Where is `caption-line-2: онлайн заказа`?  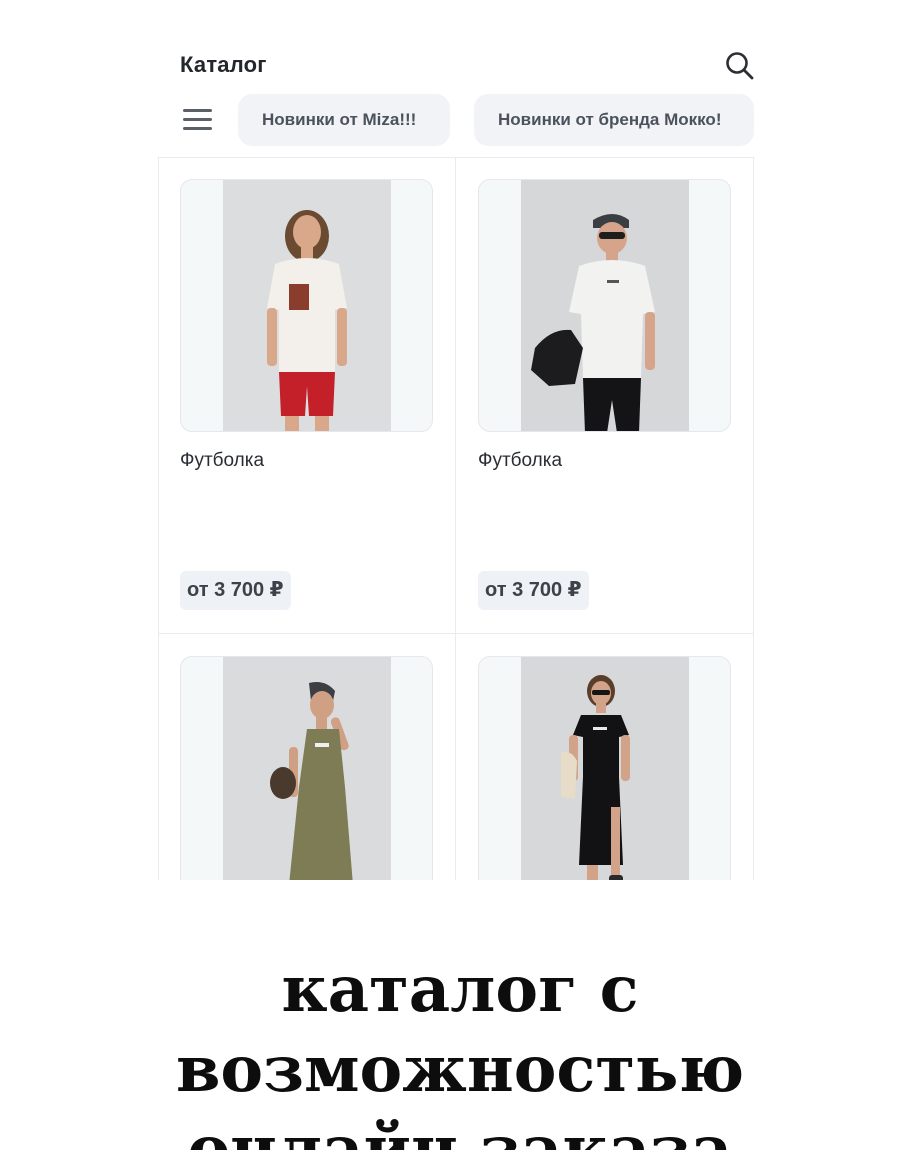
caption-line-2: онлайн заказа is located at coordinates (460, 1131).